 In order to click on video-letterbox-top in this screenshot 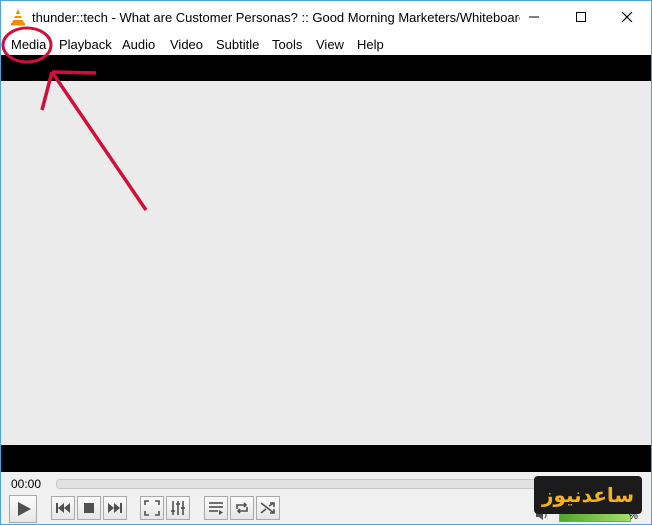, I will do `click(326, 68)`.